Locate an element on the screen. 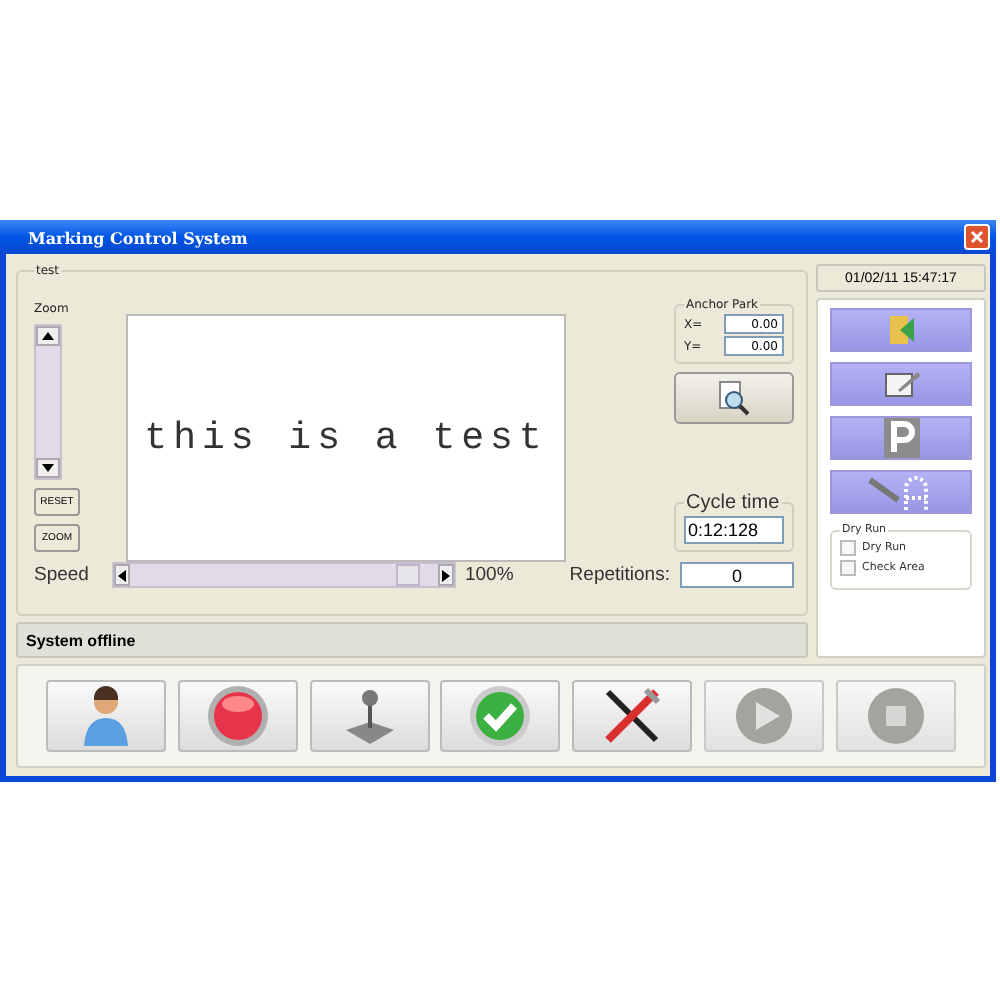 Image resolution: width=1000 pixels, height=1000 pixels. checkmark-icon is located at coordinates (500, 716).